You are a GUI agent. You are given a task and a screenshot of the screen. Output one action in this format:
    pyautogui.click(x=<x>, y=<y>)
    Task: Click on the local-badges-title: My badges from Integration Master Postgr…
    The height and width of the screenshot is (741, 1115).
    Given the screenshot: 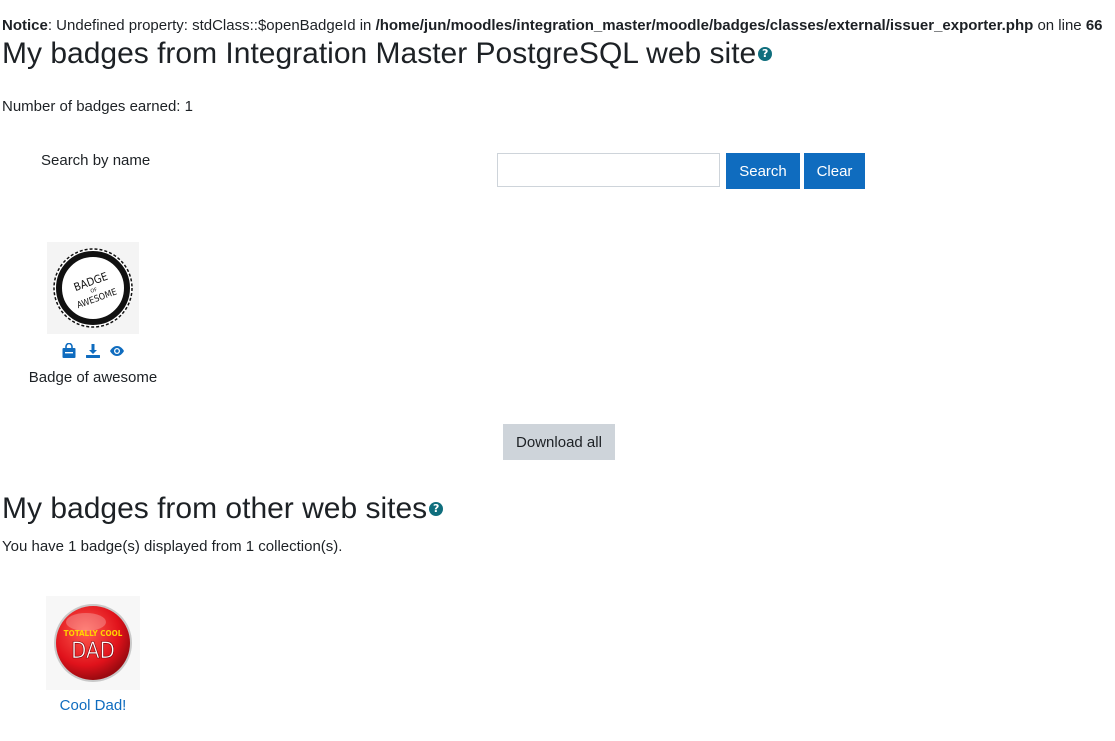 What is the action you would take?
    pyautogui.click(x=387, y=54)
    